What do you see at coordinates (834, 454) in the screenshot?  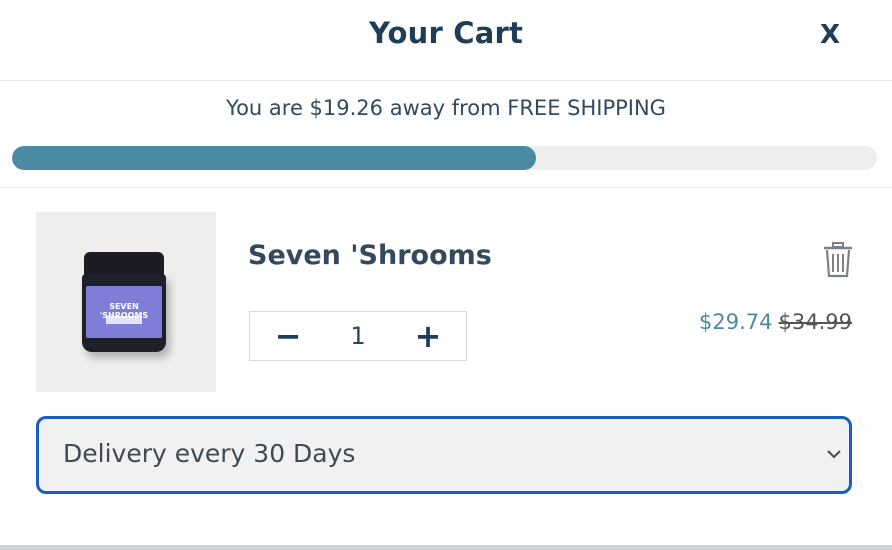 I see `chevron-down-icon` at bounding box center [834, 454].